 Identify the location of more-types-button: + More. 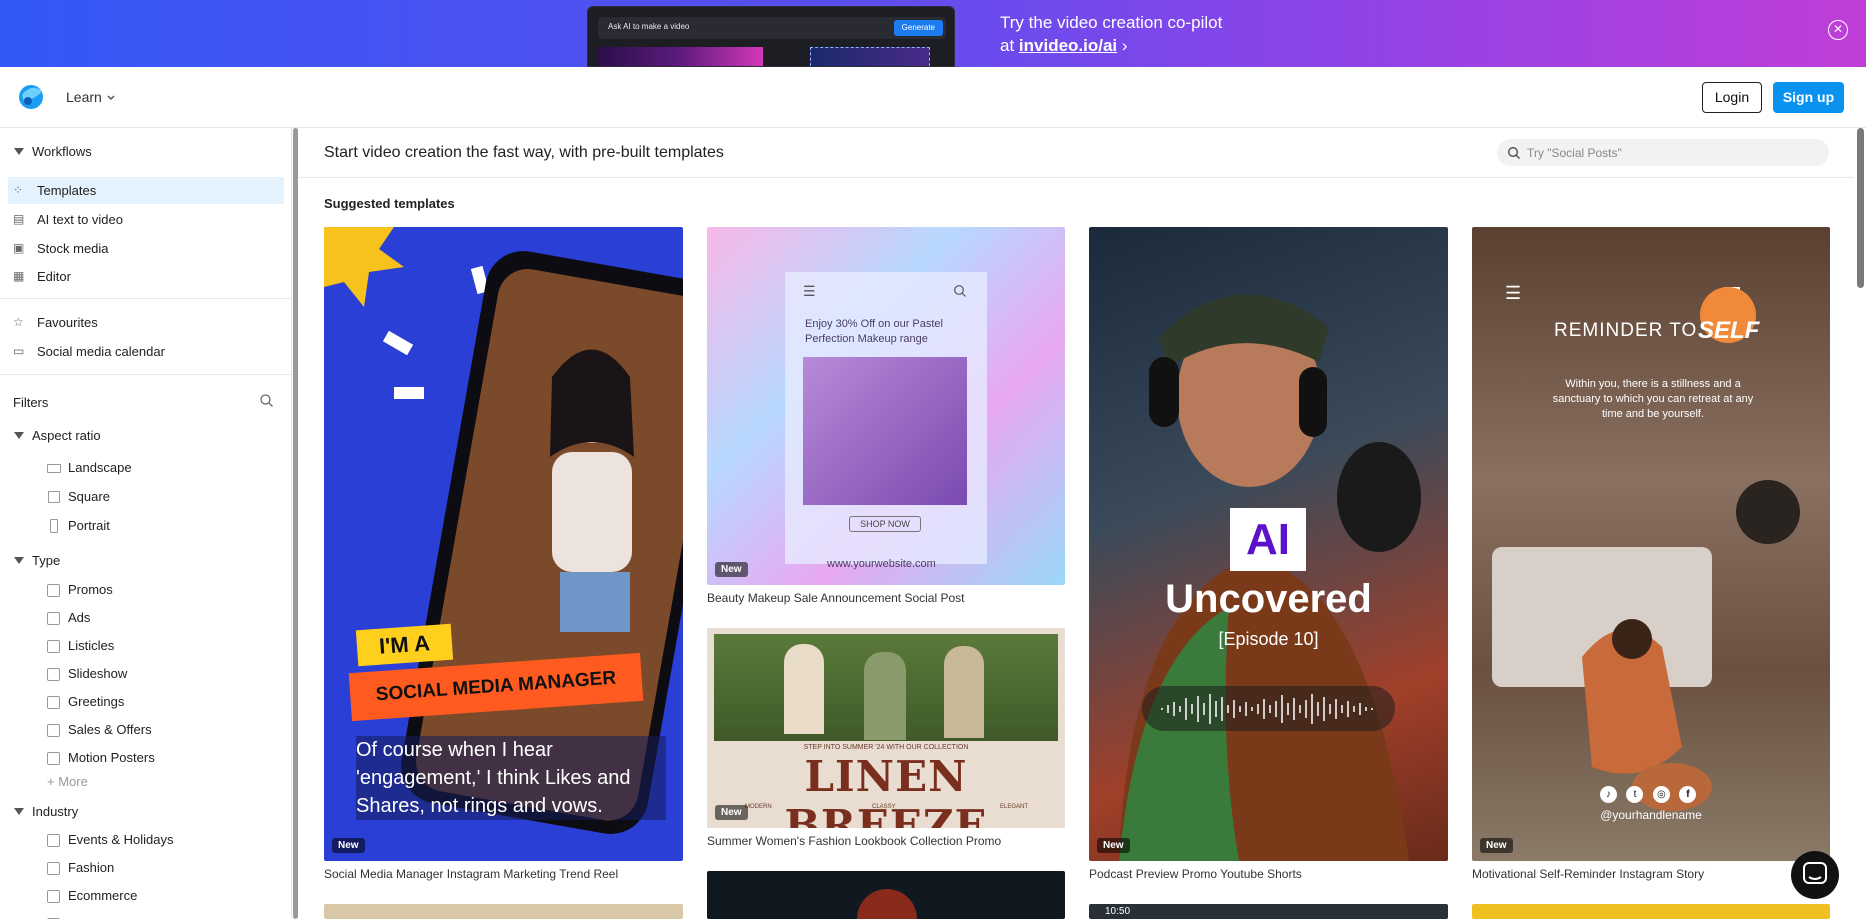
(67, 781).